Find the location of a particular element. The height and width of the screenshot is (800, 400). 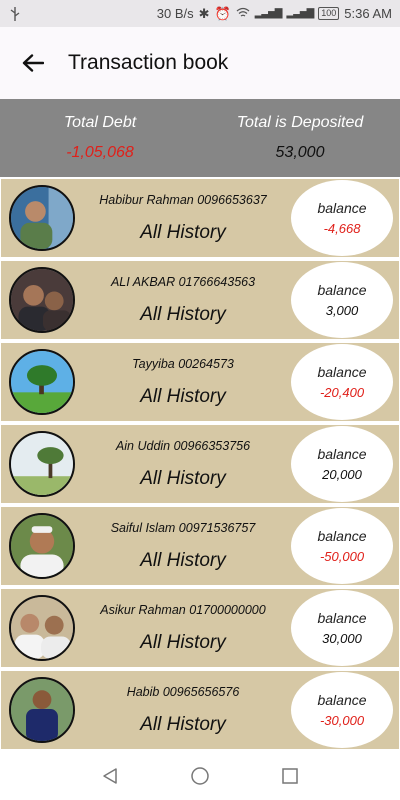

page-title: Transaction book is located at coordinates (148, 62).